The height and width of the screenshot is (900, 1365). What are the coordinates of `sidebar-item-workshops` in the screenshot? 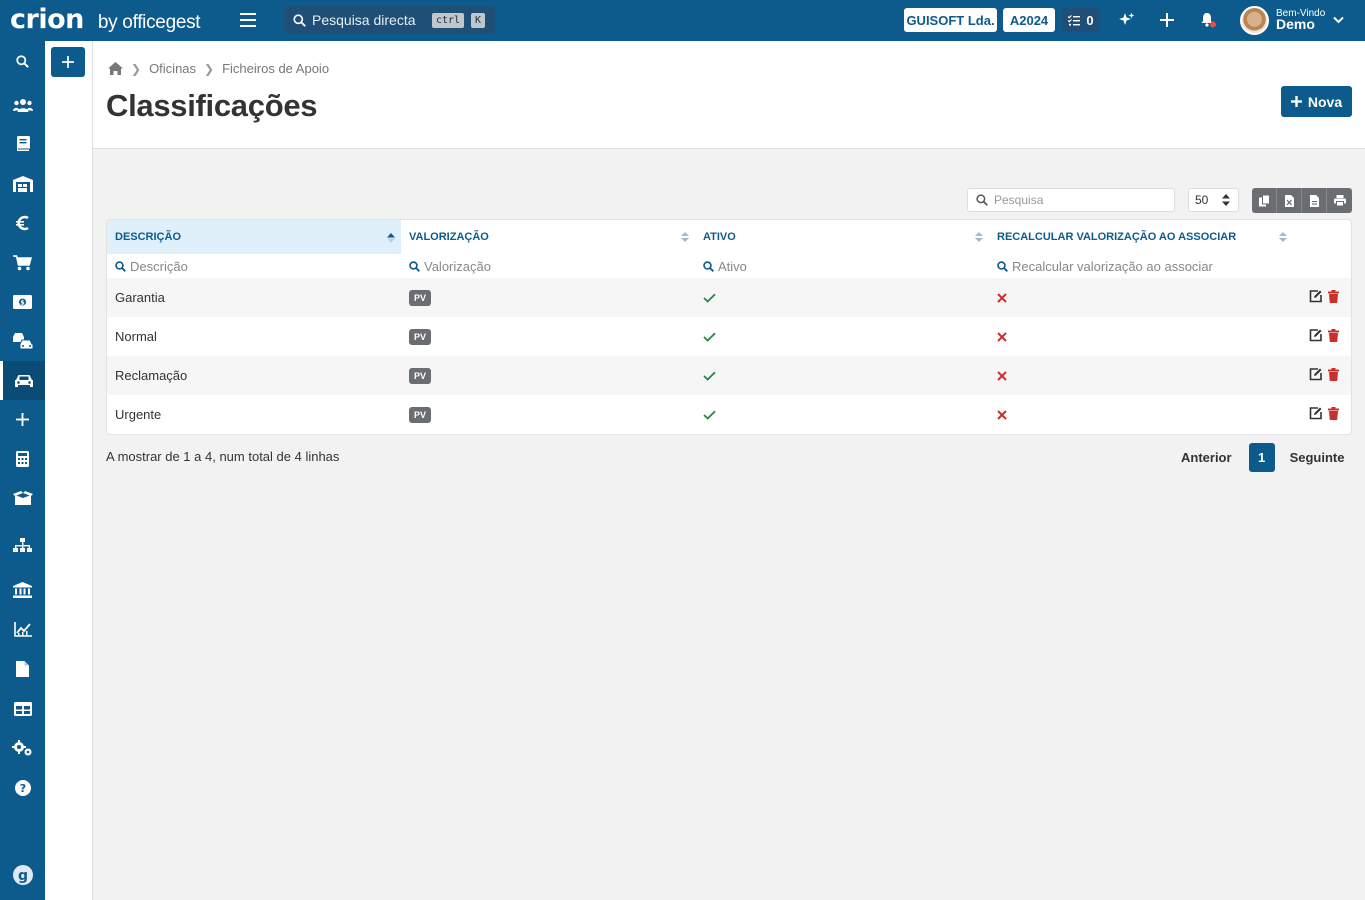 It's located at (22, 380).